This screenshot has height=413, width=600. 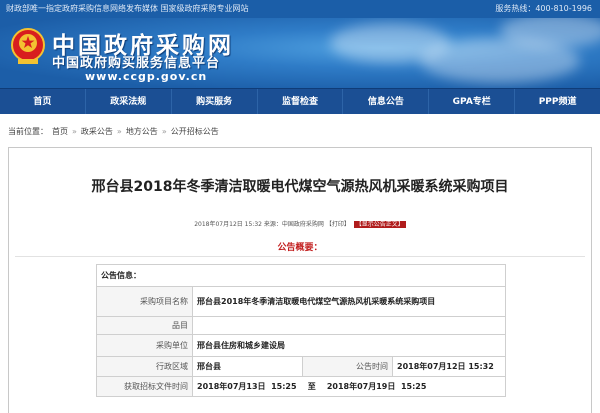 What do you see at coordinates (97, 131) in the screenshot?
I see `breadcrumb-item-announcements: 政采公告` at bounding box center [97, 131].